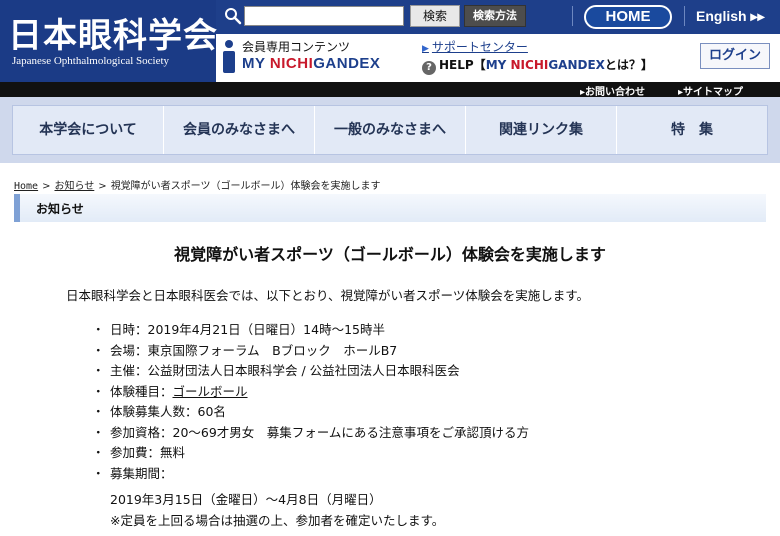 Image resolution: width=780 pixels, height=536 pixels. What do you see at coordinates (239, 130) in the screenshot?
I see `nav-item-members: 会員のみなさまへ` at bounding box center [239, 130].